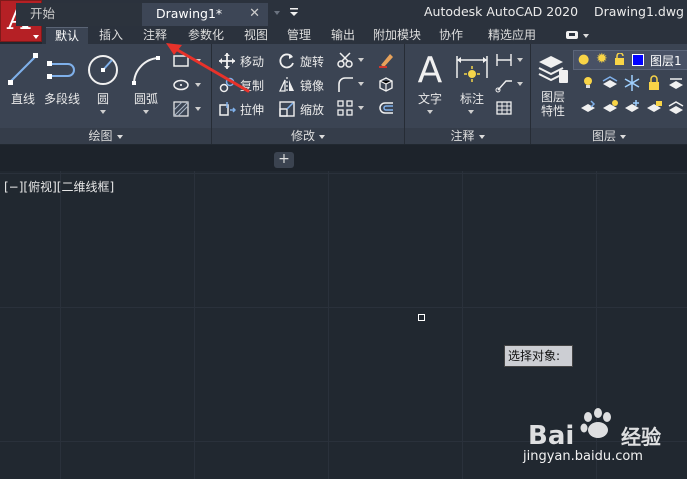 The width and height of the screenshot is (687, 479). I want to click on new-tab-button: +, so click(284, 160).